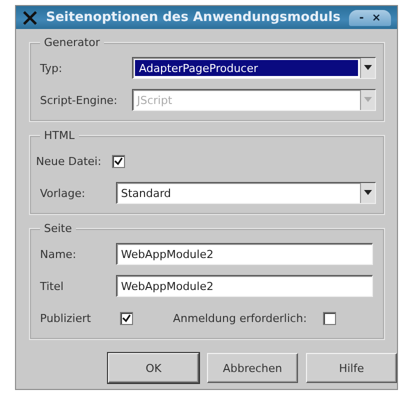 Image resolution: width=402 pixels, height=416 pixels. What do you see at coordinates (239, 318) in the screenshot?
I see `checkbox-label: Anmeldung erforderlich:` at bounding box center [239, 318].